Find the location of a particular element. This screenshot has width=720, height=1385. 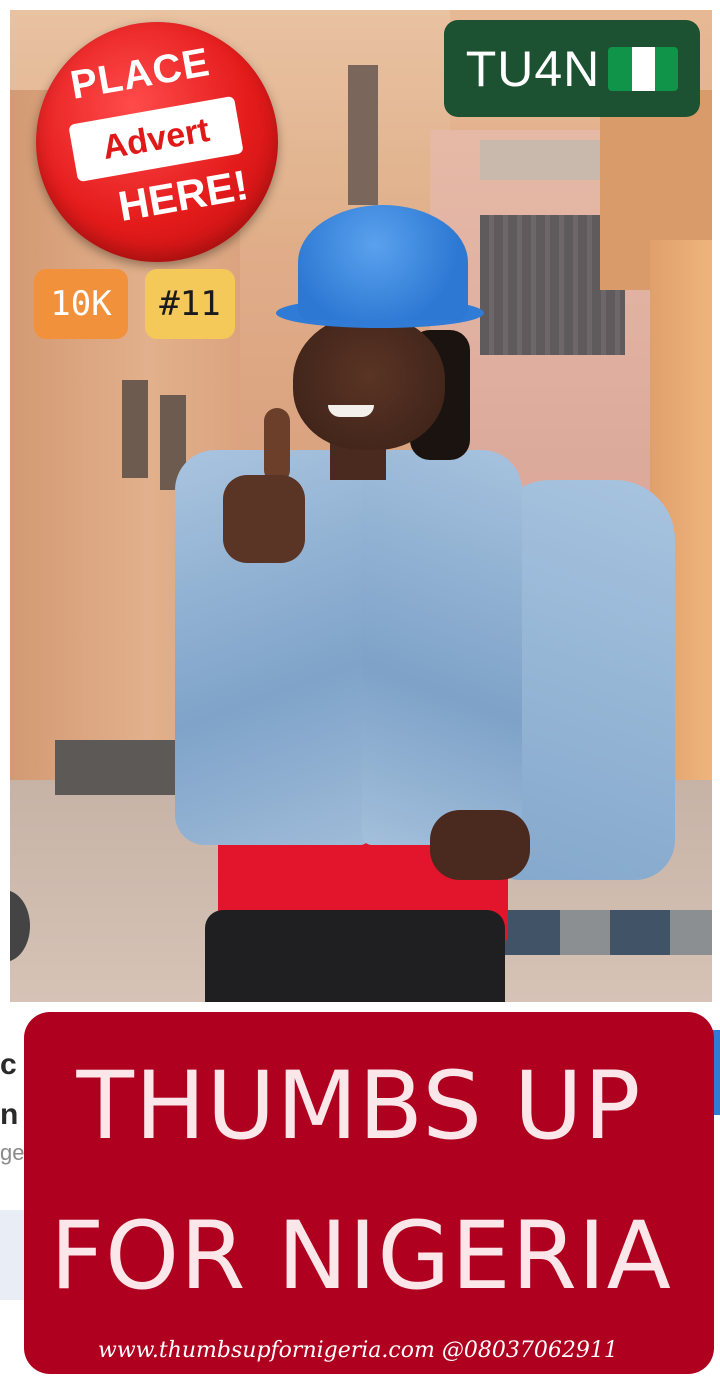

advert-line2: Advert is located at coordinates (156, 138).